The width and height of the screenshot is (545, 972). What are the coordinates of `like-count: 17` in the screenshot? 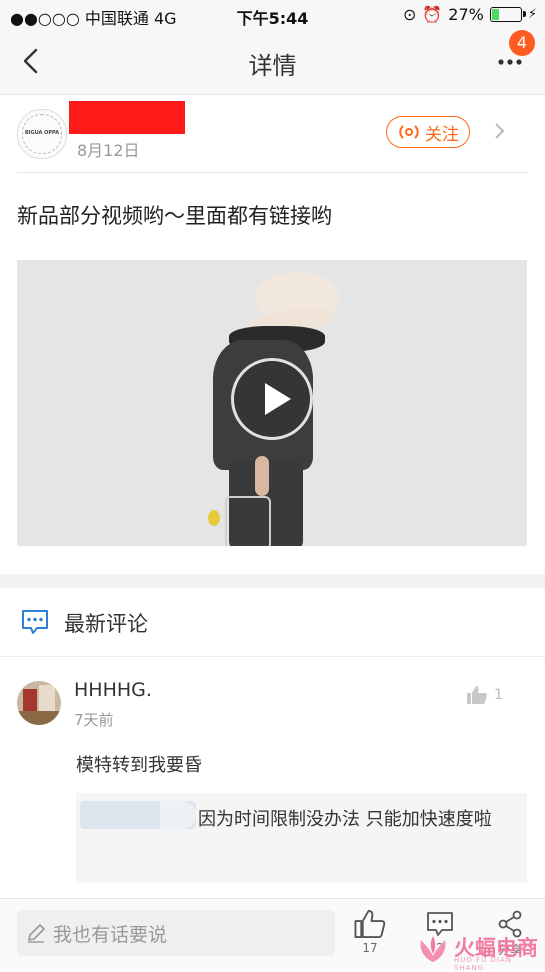 It's located at (370, 948).